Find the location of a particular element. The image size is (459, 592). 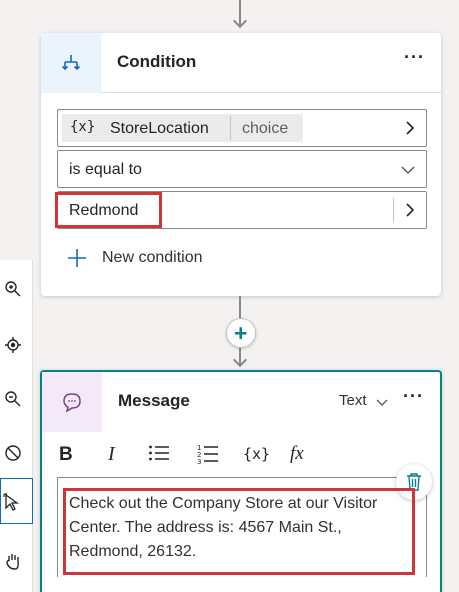

add-node-plus: + is located at coordinates (241, 333).